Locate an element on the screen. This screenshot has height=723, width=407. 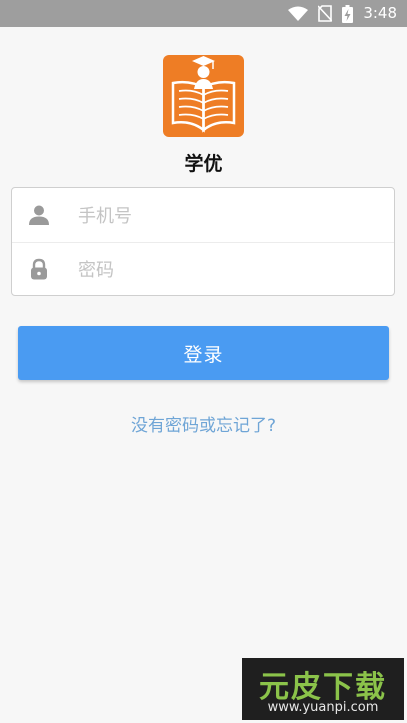
status-time: 3:48 is located at coordinates (380, 13).